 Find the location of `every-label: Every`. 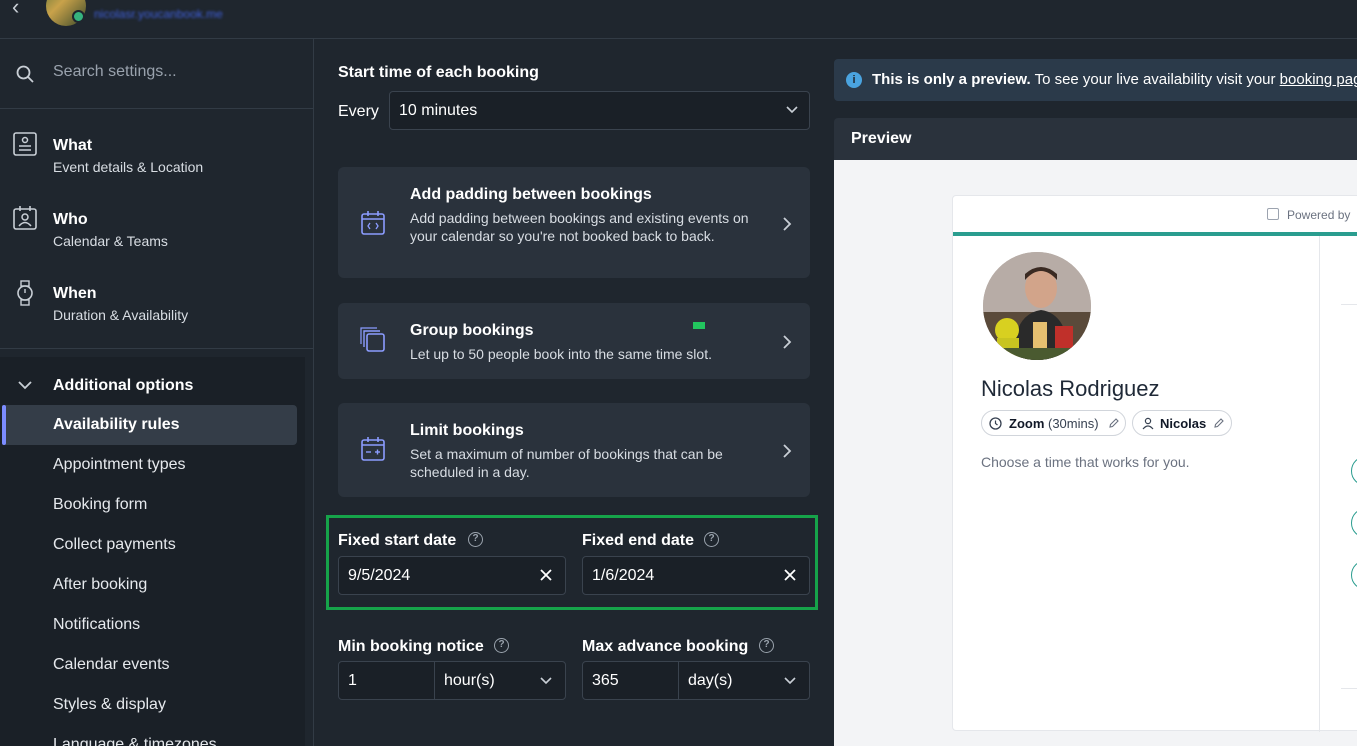

every-label: Every is located at coordinates (358, 111).